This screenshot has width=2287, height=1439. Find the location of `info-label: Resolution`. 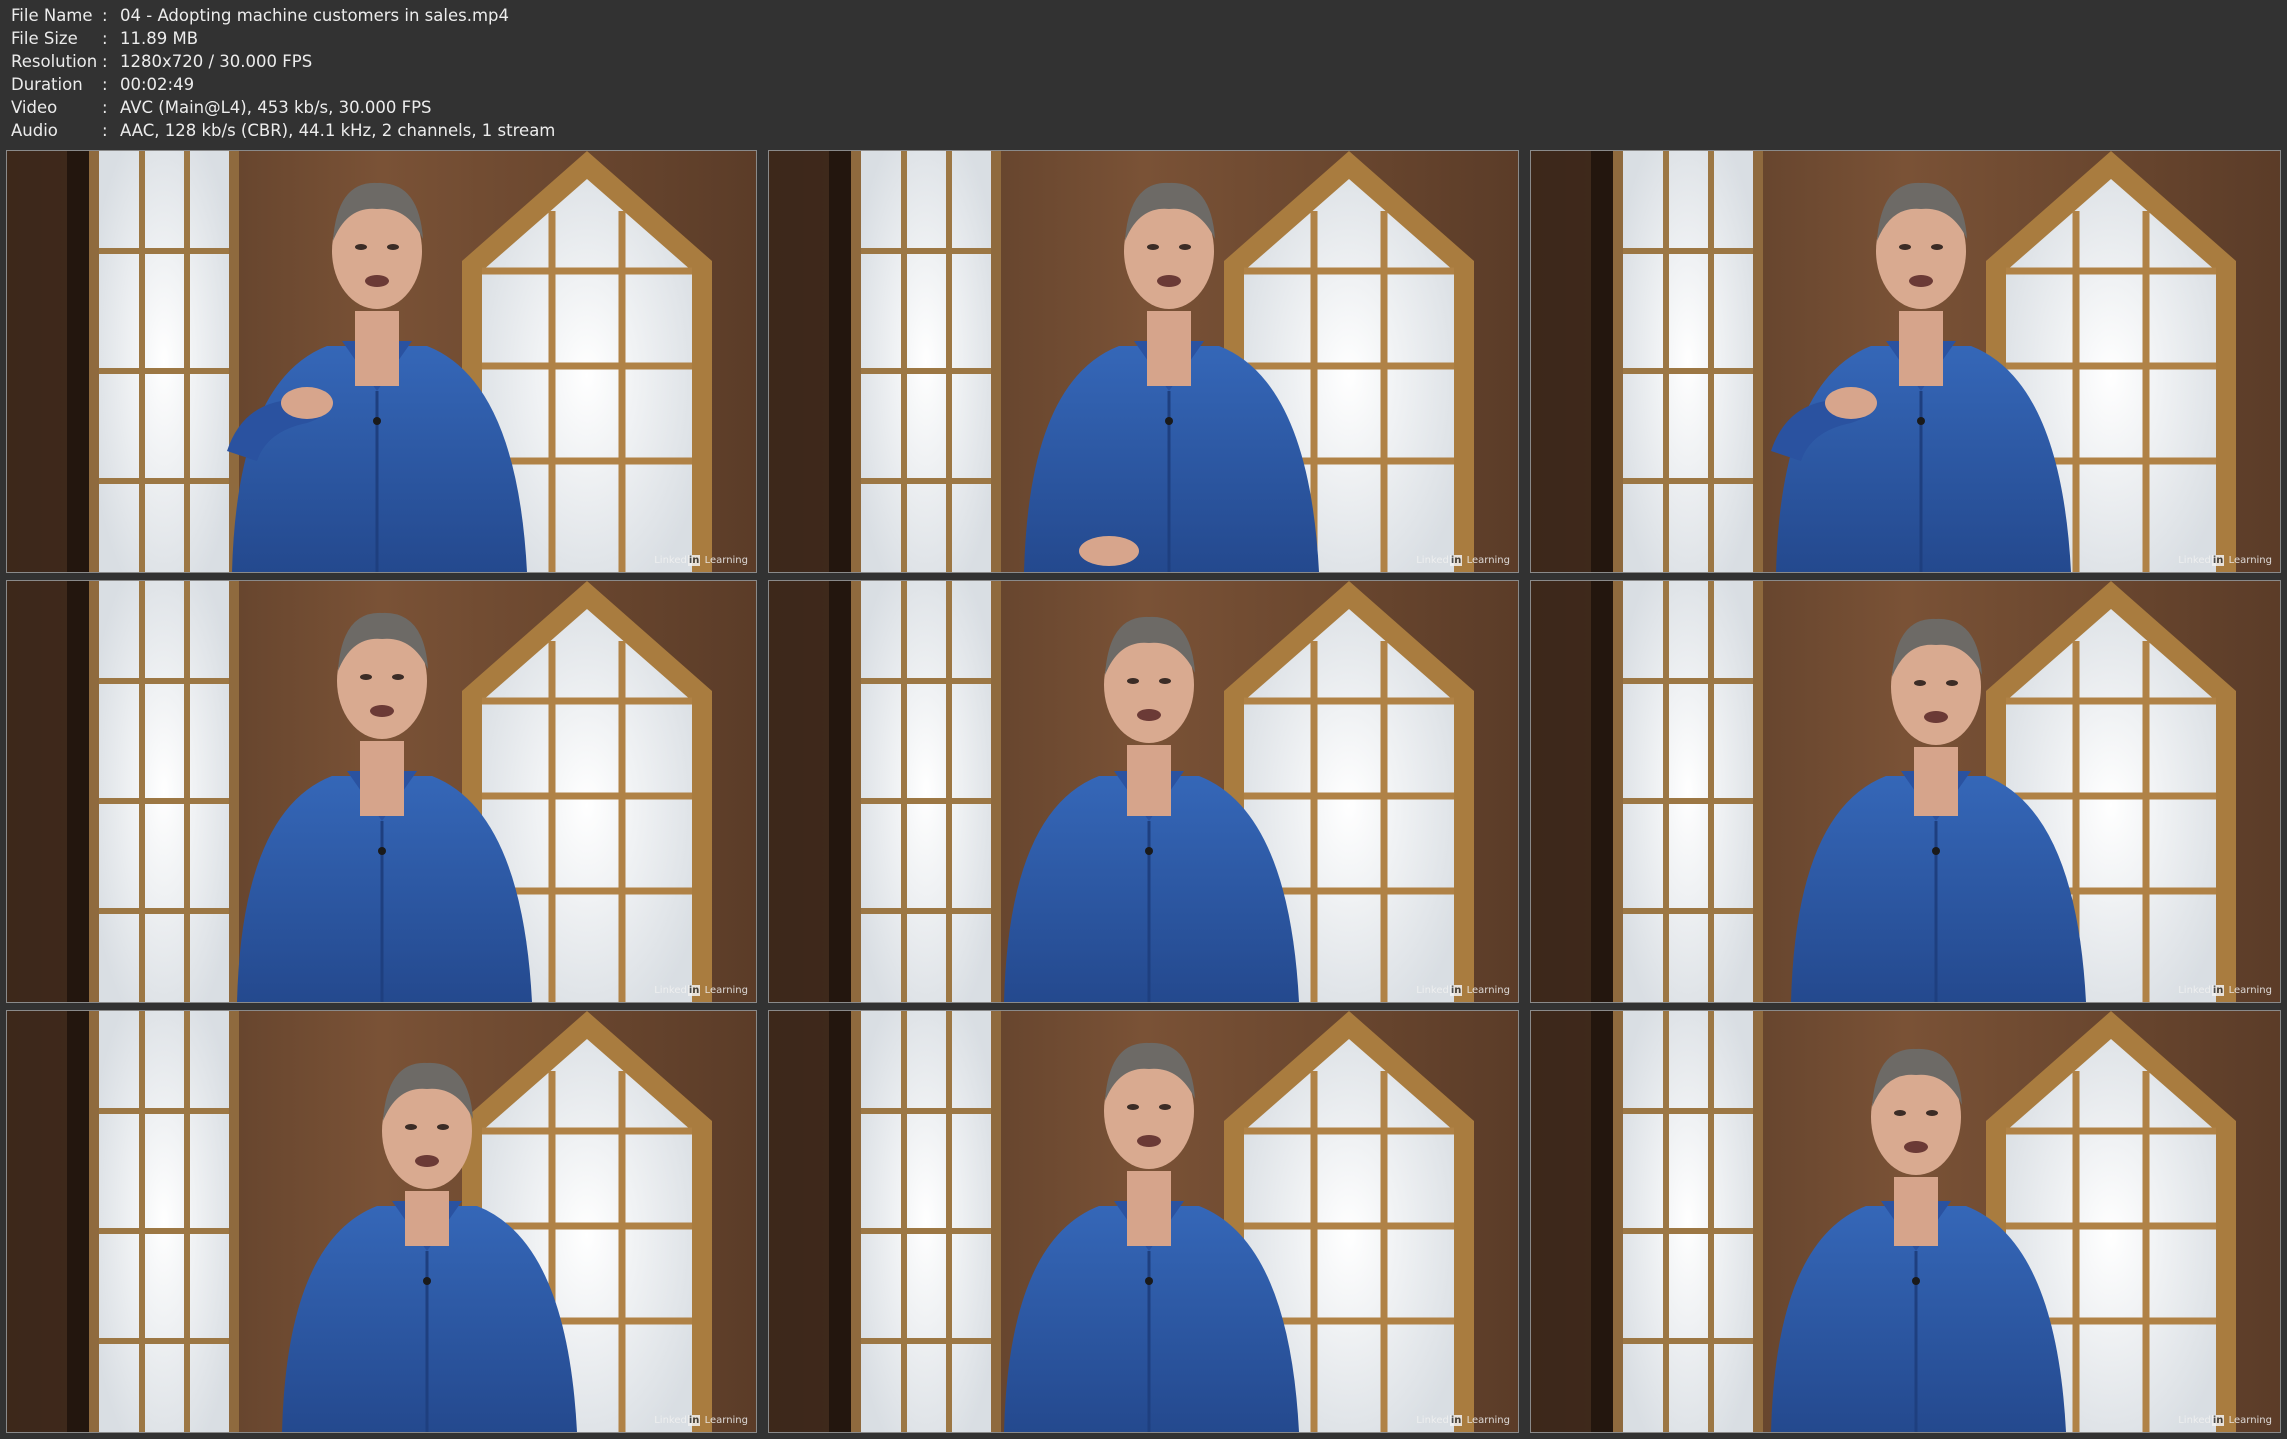

info-label: Resolution is located at coordinates (54, 61).